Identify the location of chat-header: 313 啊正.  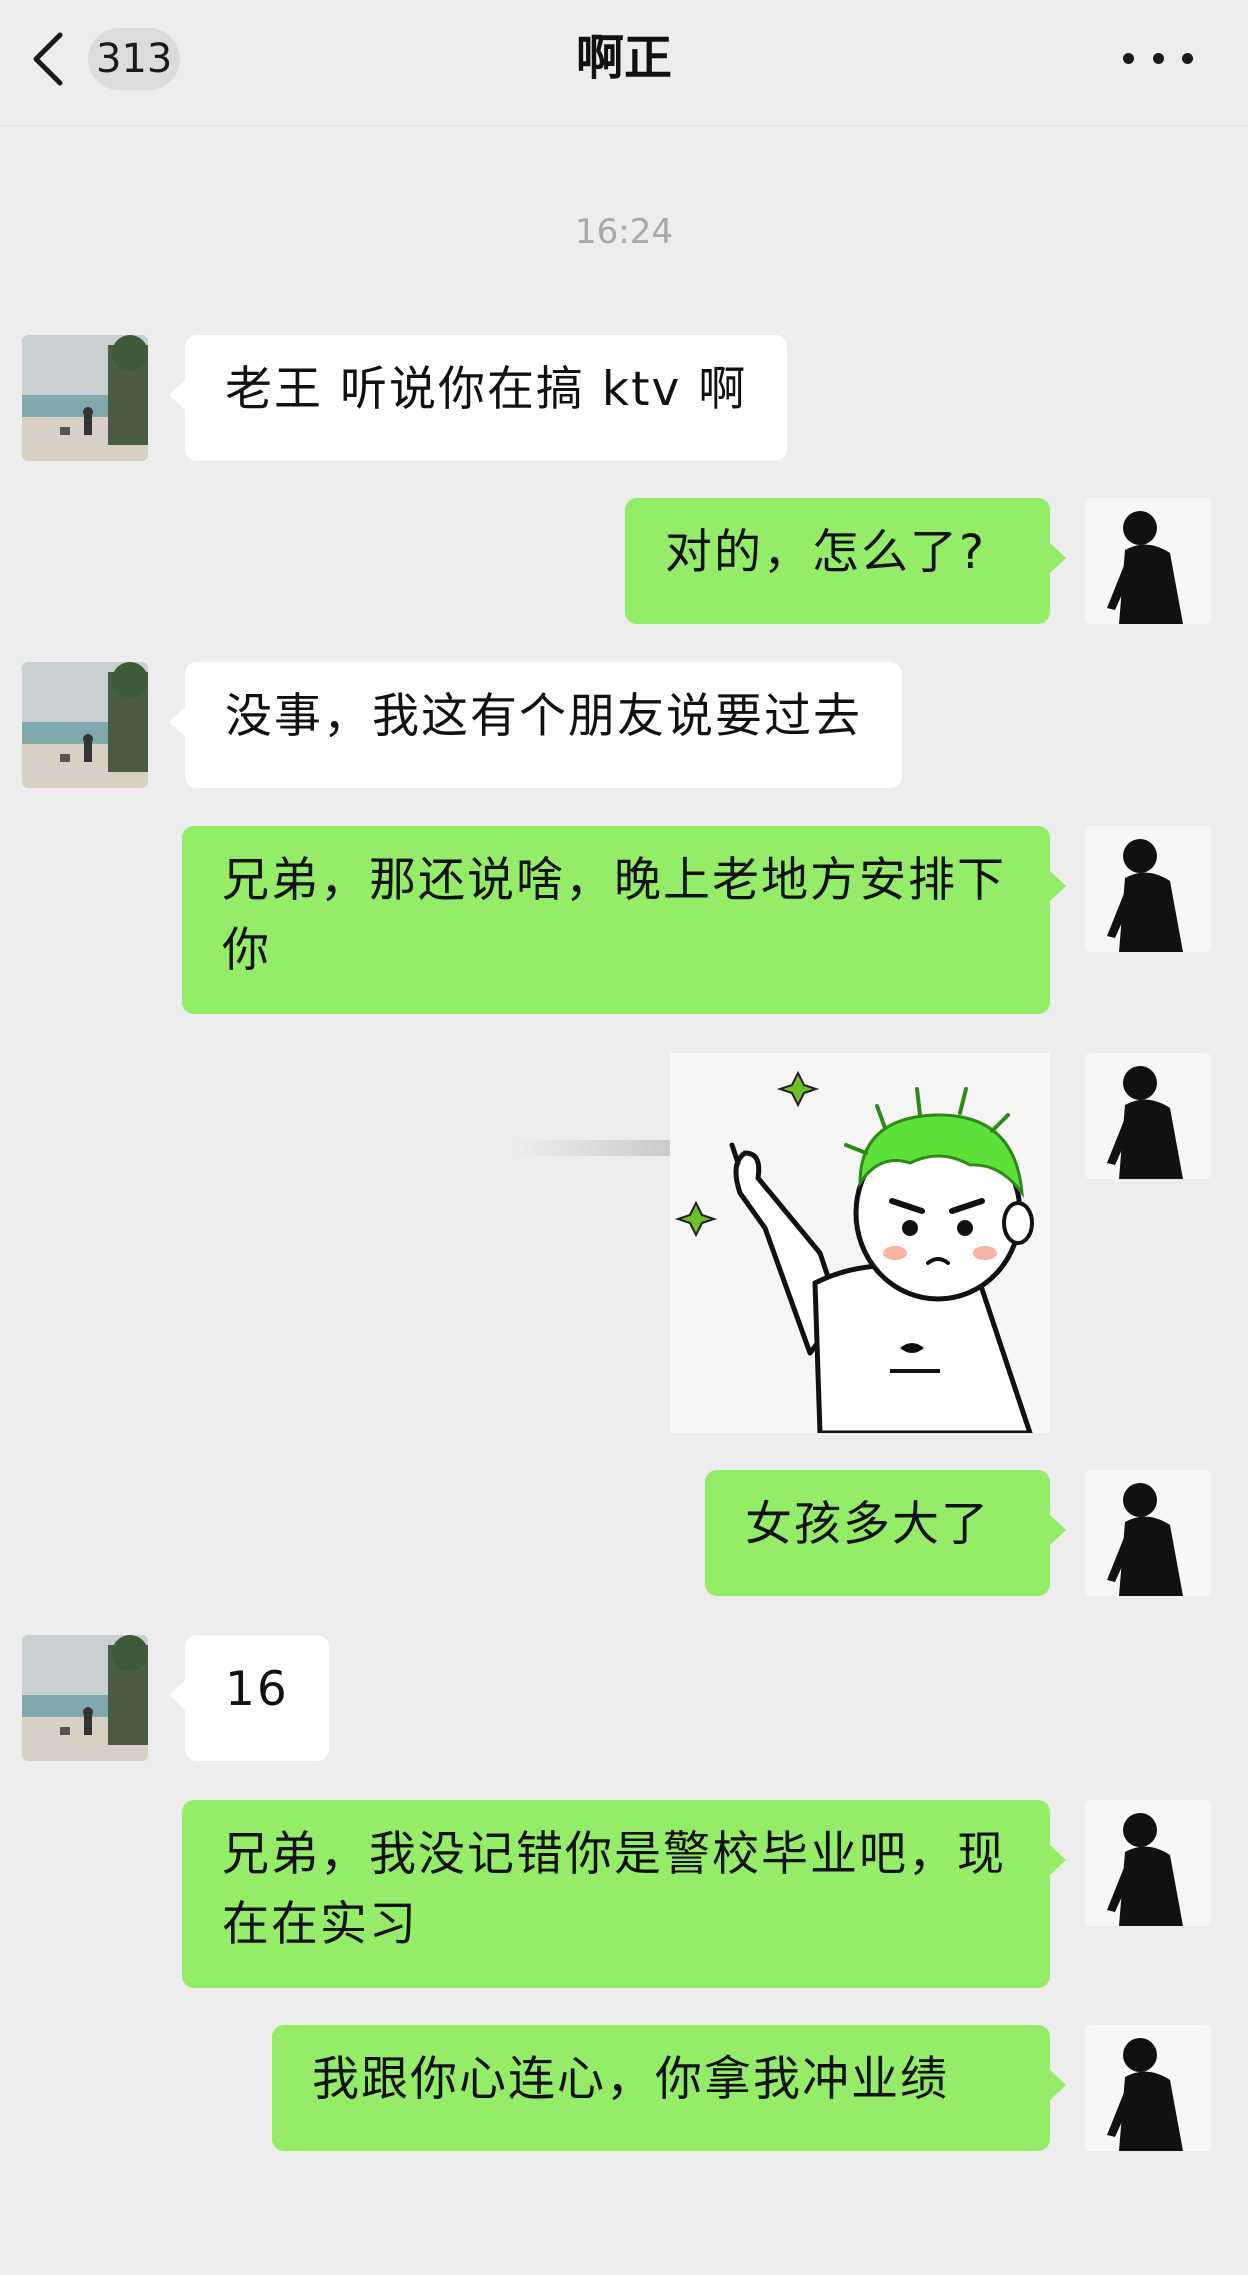
(624, 63).